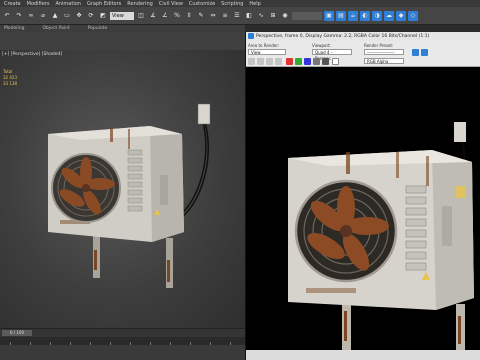 This screenshot has height=360, width=480. What do you see at coordinates (379, 45) in the screenshot?
I see `render-preset-label: Render Preset:` at bounding box center [379, 45].